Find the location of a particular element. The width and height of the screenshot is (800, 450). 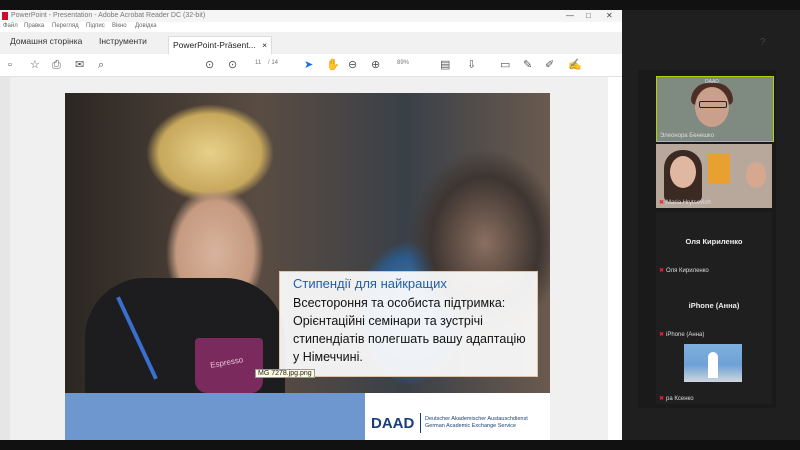

daad-subtitle-de: Deutscher Akademischer Austauschdienst is located at coordinates (476, 419).